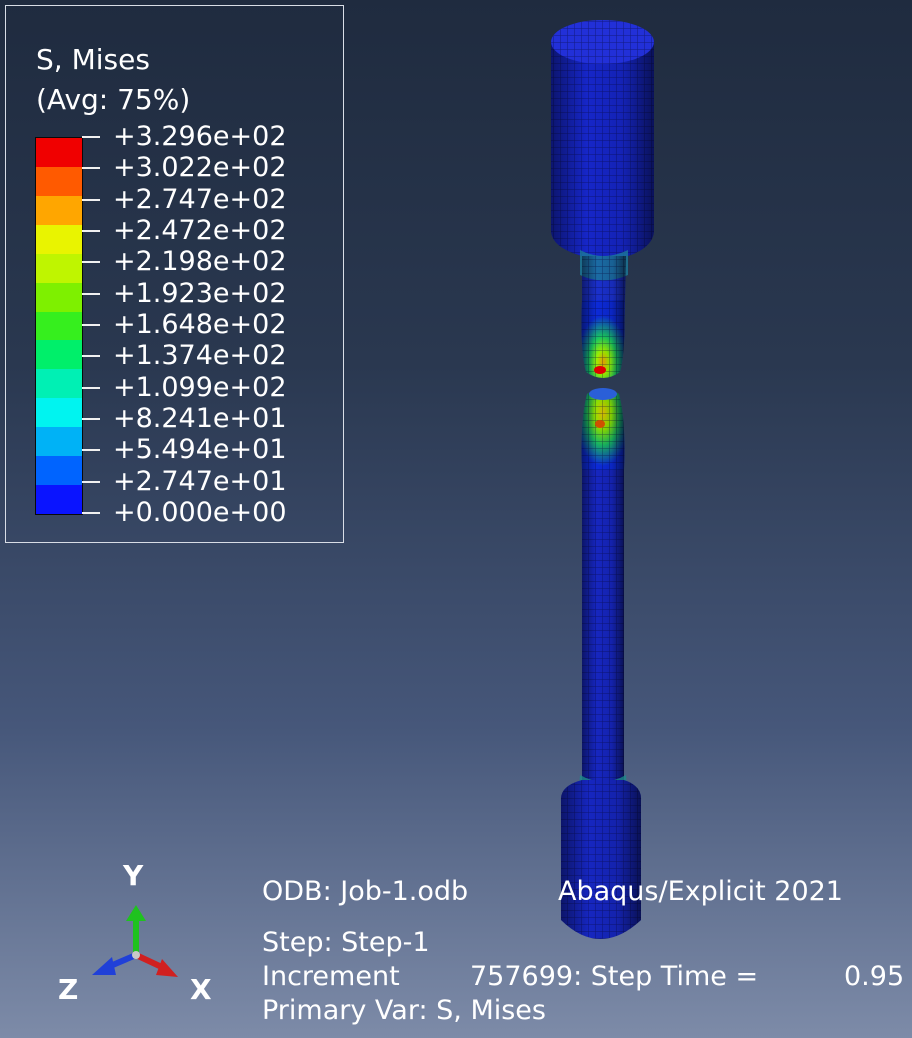 This screenshot has width=912, height=1038. What do you see at coordinates (200, 481) in the screenshot?
I see `legend-value-label: +2.747e+01` at bounding box center [200, 481].